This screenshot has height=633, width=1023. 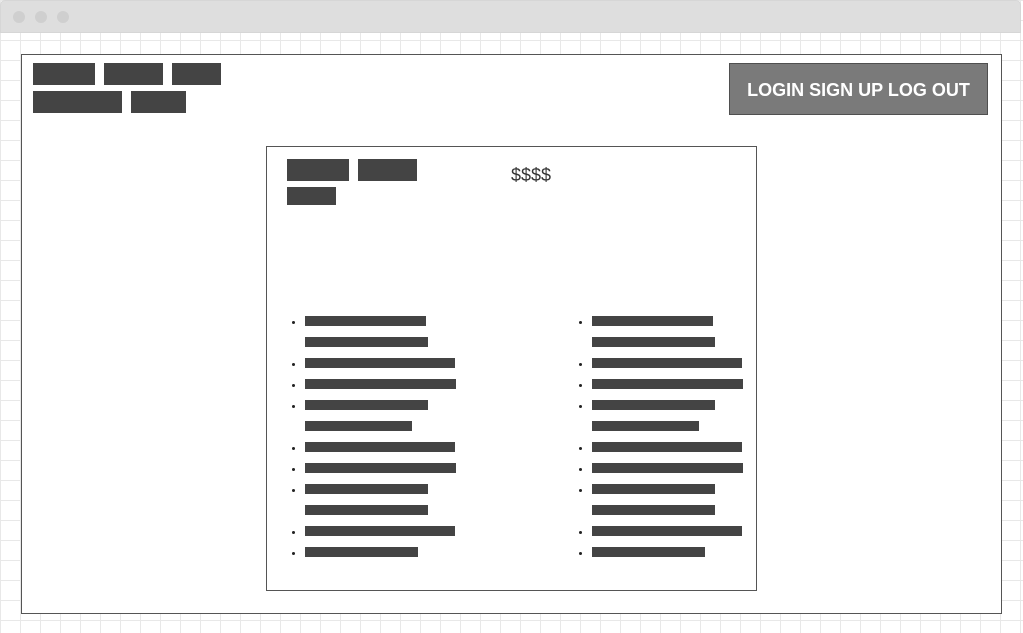 What do you see at coordinates (41, 17) in the screenshot?
I see `window-minimize-dot` at bounding box center [41, 17].